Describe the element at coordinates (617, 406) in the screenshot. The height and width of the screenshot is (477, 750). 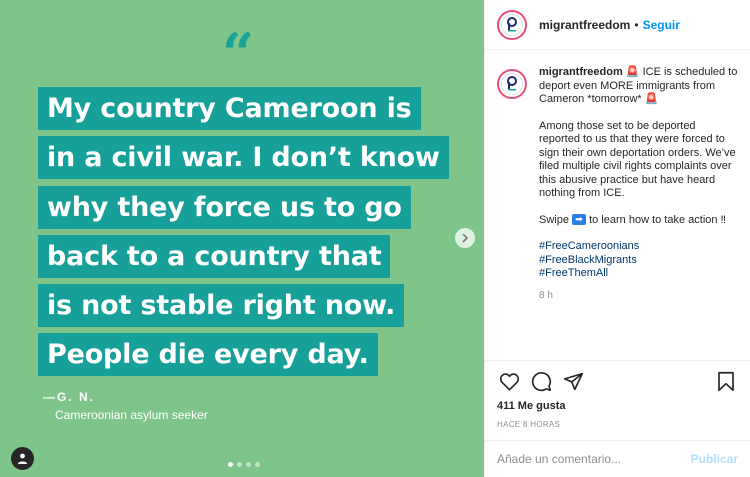
I see `like-count: 411 Me gusta` at that location.